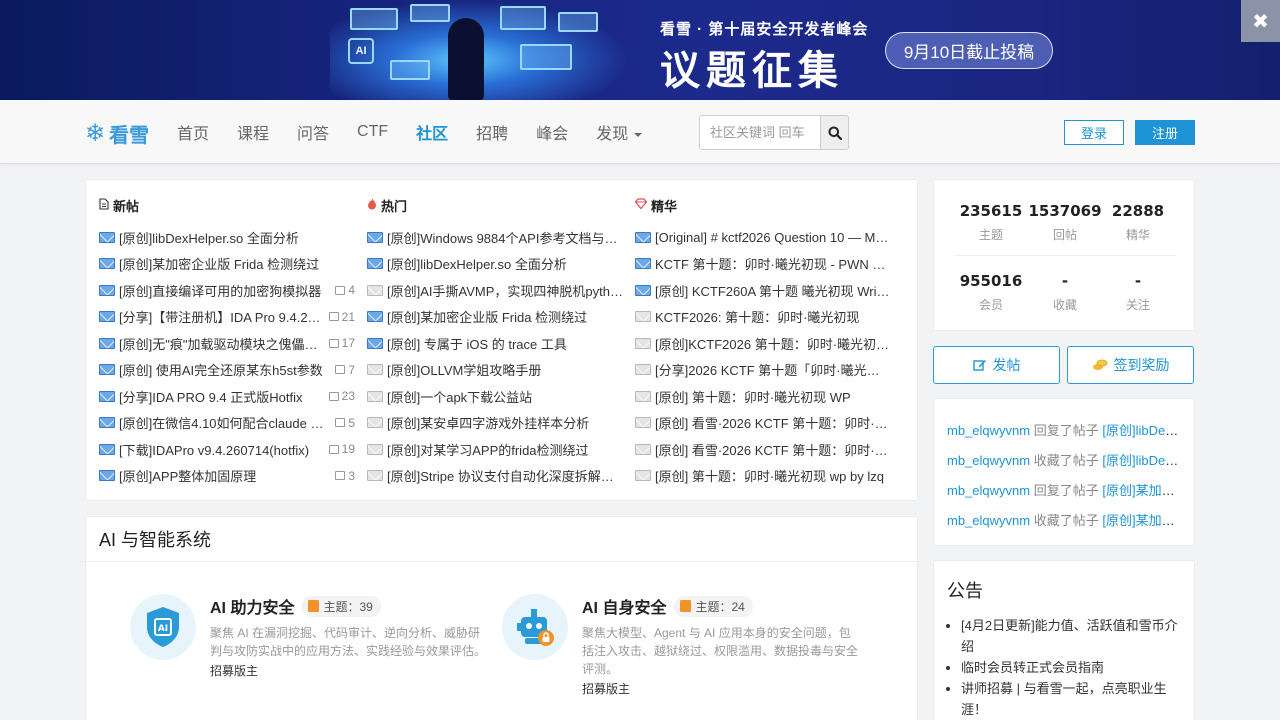 The image size is (1280, 720). Describe the element at coordinates (773, 396) in the screenshot. I see `post-title: [原创] 第十题：卯时·曦光初现 WP` at that location.